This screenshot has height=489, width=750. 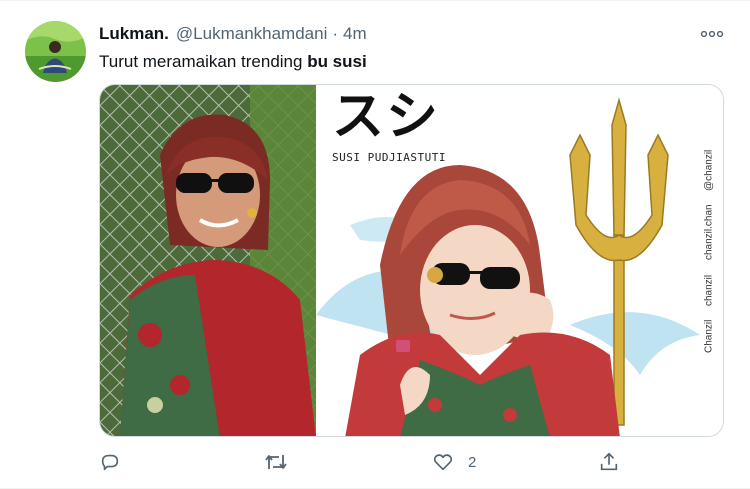 I want to click on tweet-header: Lukman. @Lukmankhamdani · 4m, so click(x=233, y=35).